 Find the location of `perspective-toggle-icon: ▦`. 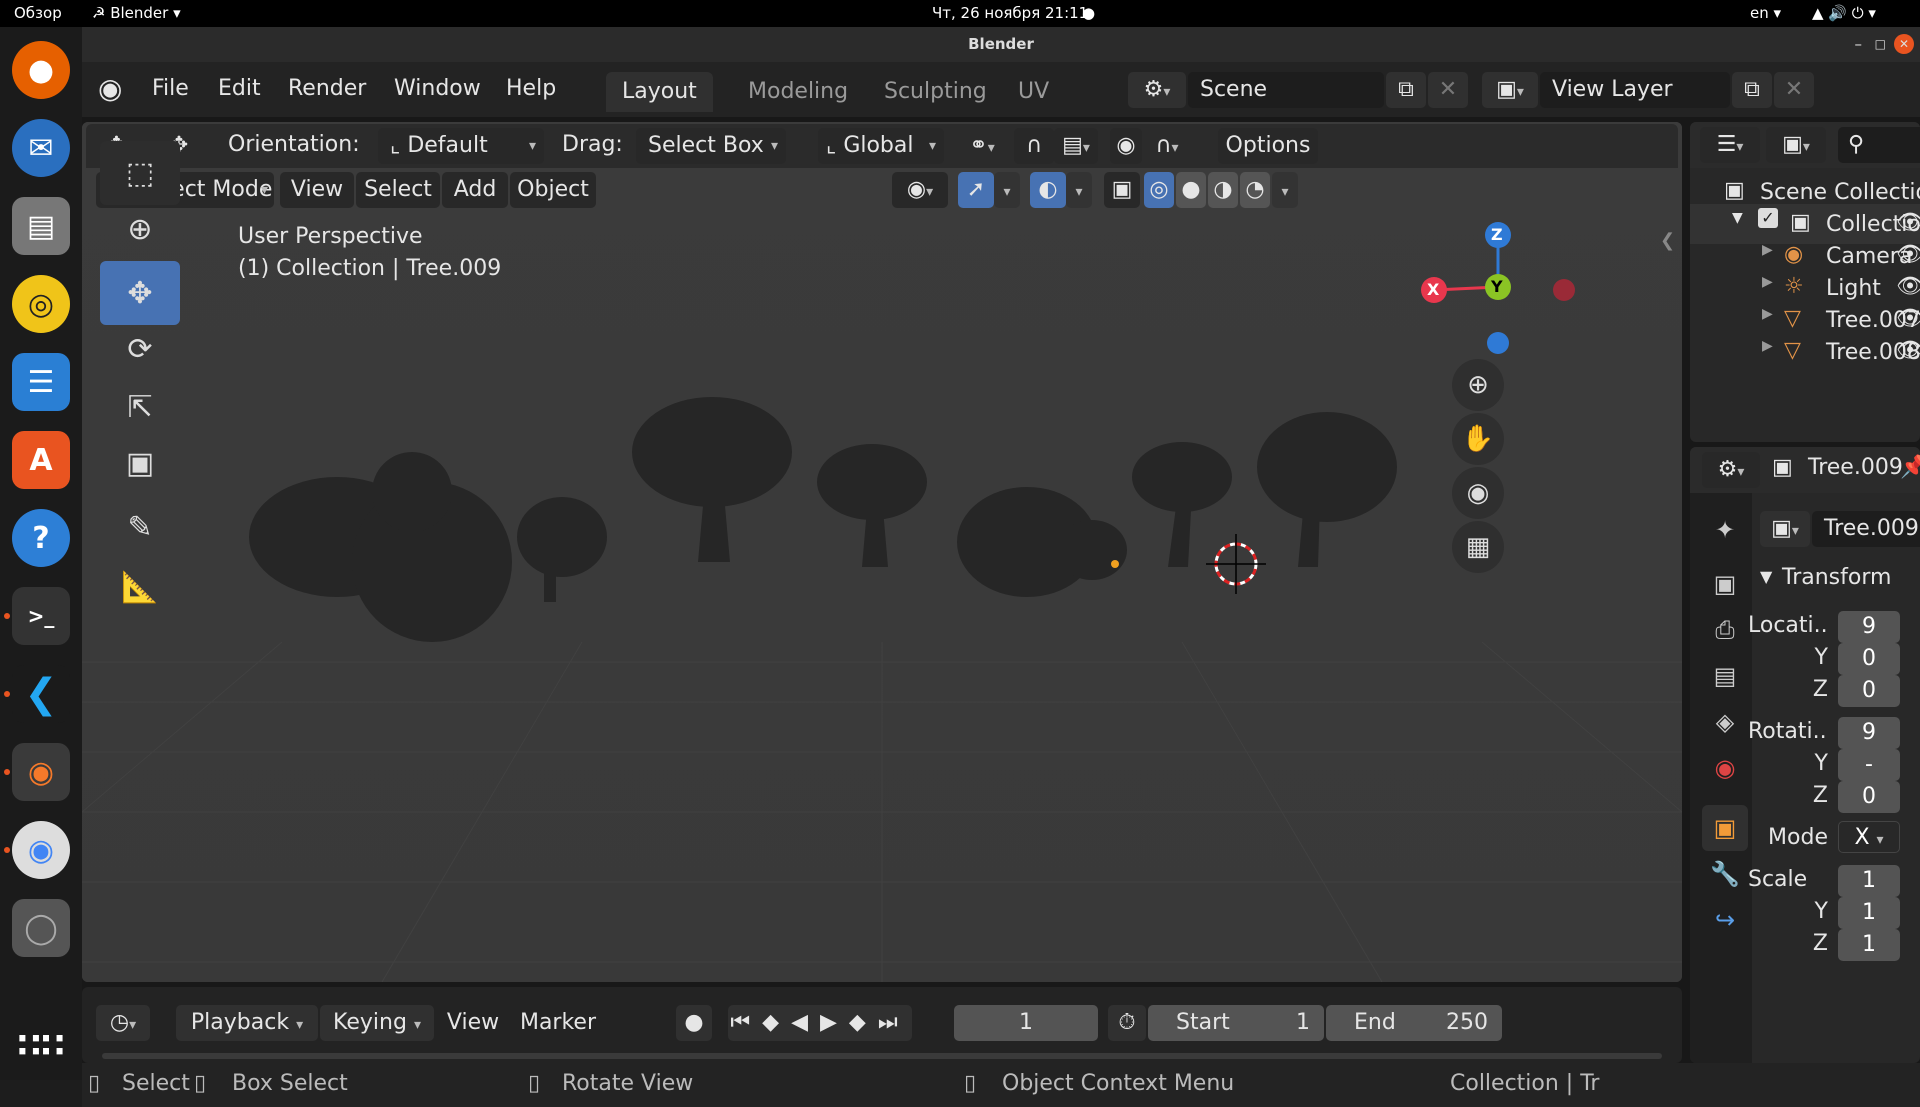

perspective-toggle-icon: ▦ is located at coordinates (1478, 547).